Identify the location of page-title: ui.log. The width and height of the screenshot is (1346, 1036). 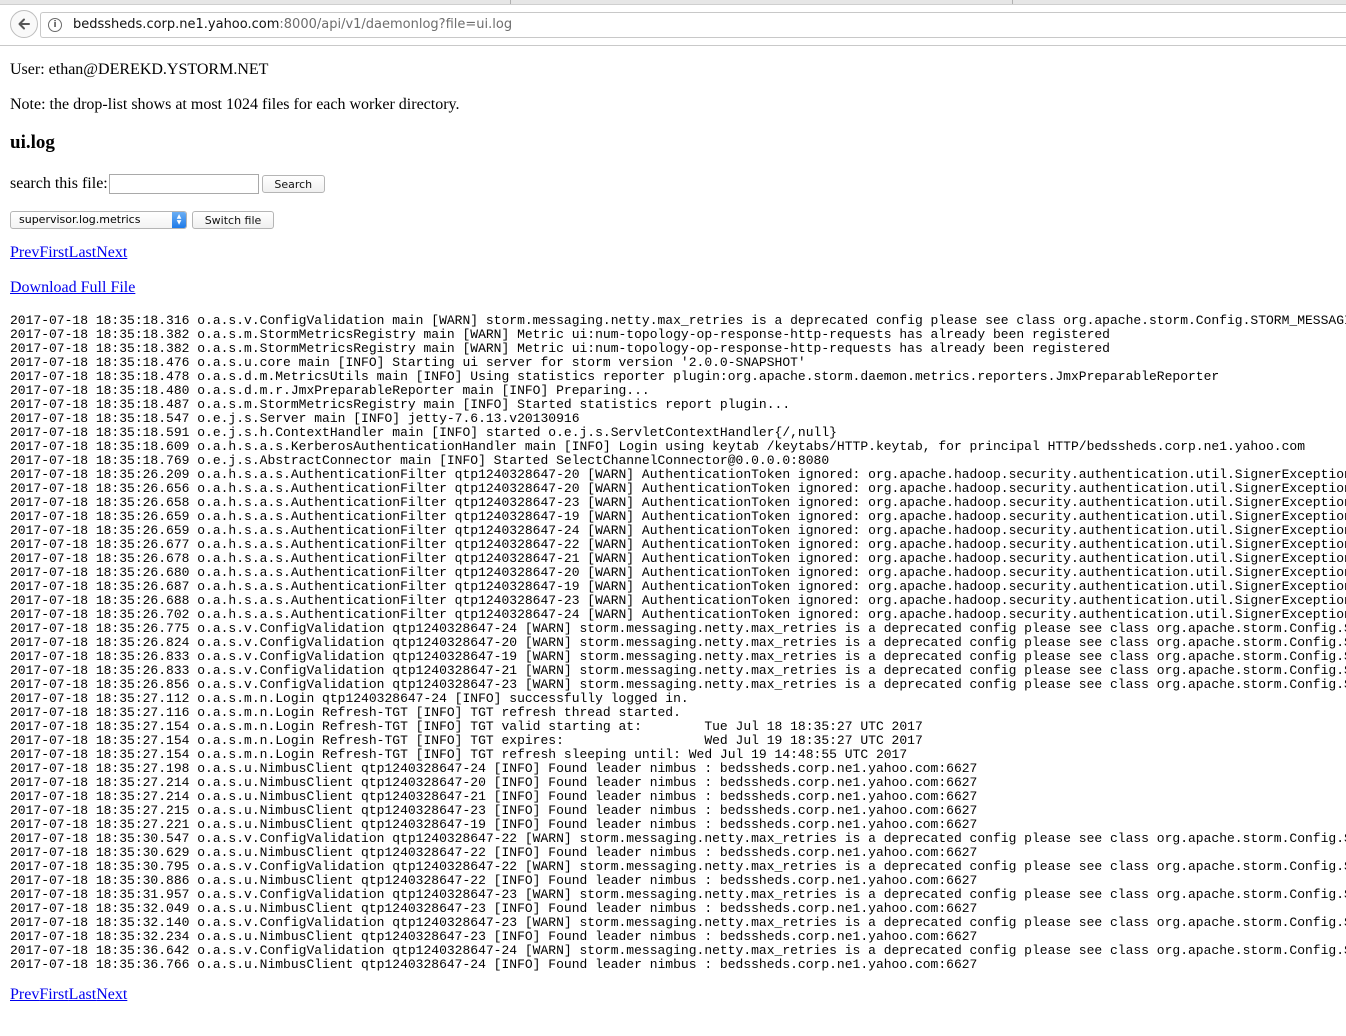
(32, 142).